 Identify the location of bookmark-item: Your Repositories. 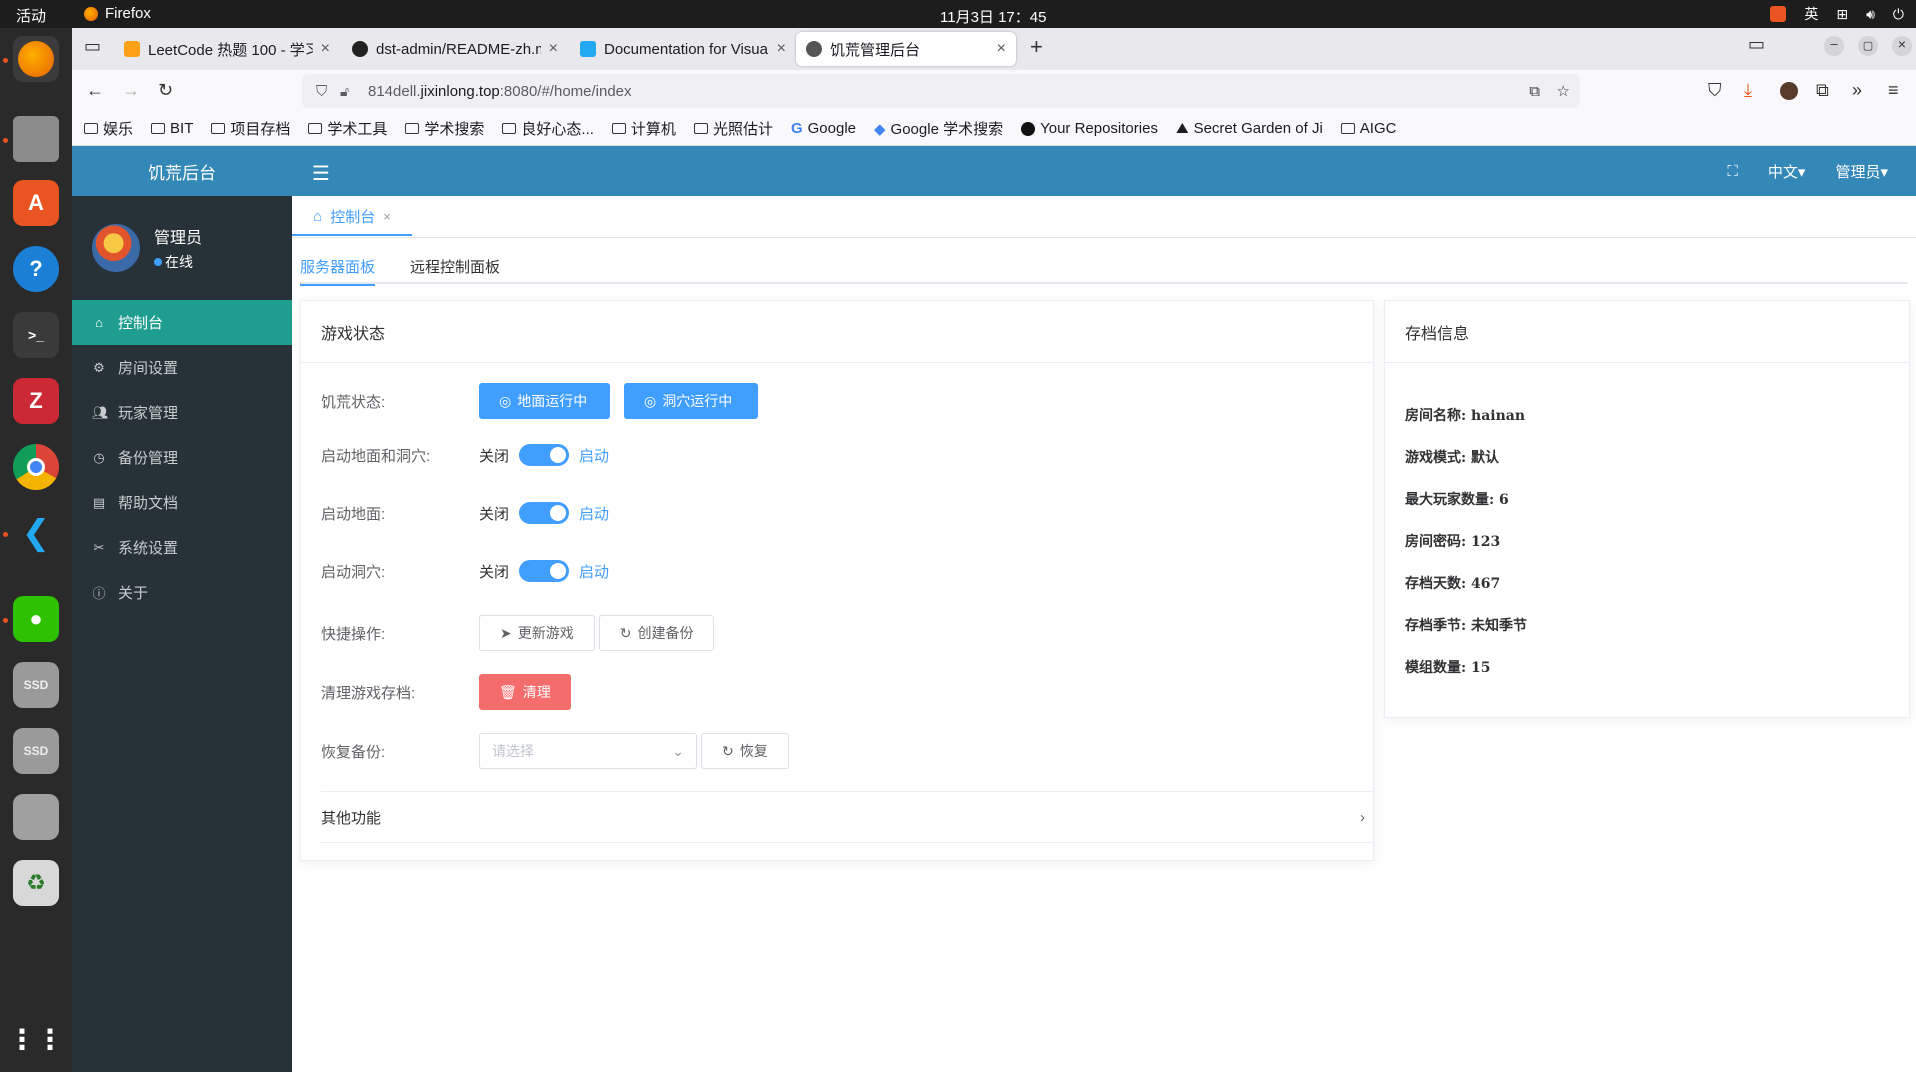
(1089, 128).